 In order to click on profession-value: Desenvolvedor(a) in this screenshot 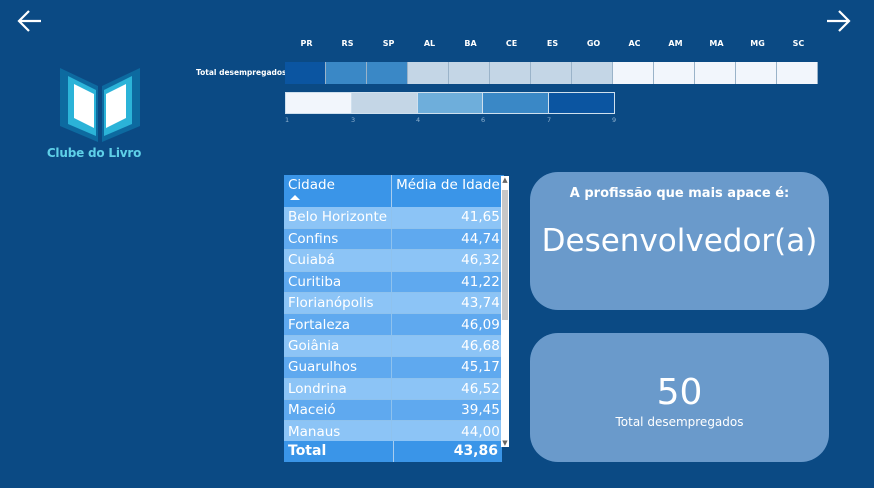, I will do `click(679, 241)`.